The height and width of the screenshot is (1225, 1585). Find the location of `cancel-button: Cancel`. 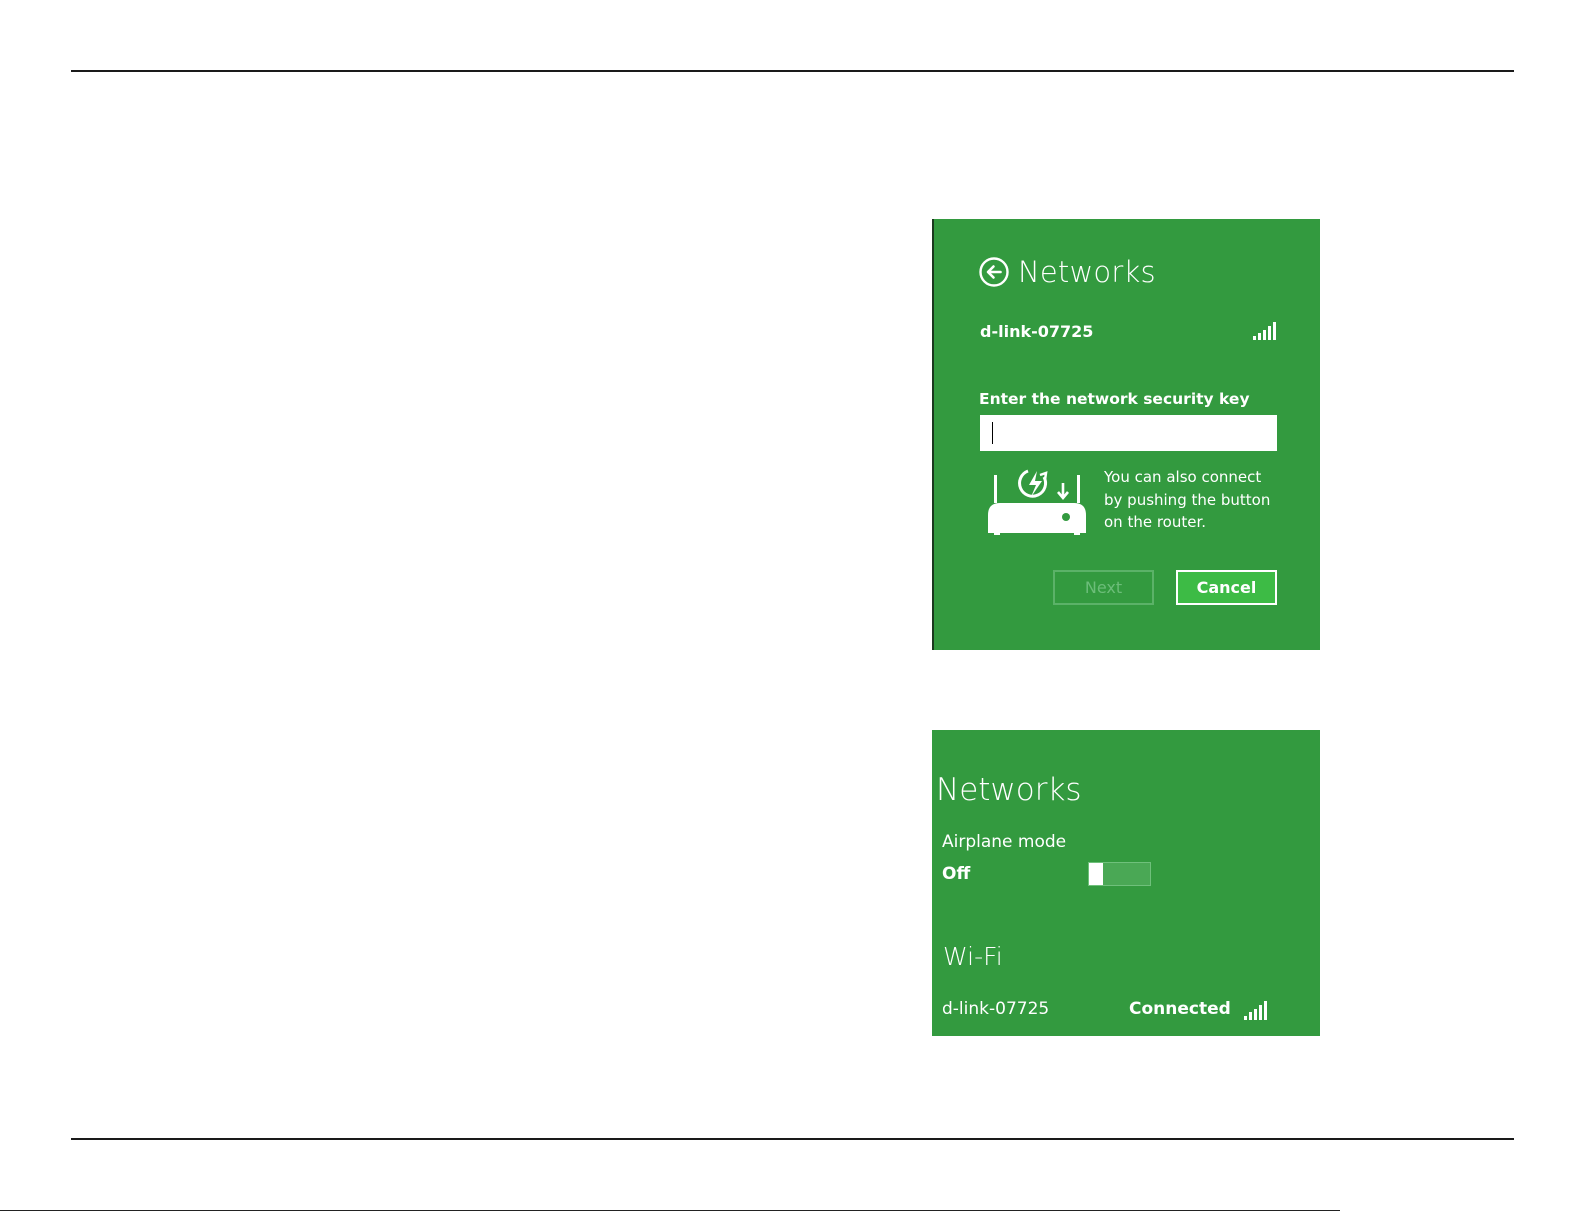

cancel-button: Cancel is located at coordinates (1226, 587).